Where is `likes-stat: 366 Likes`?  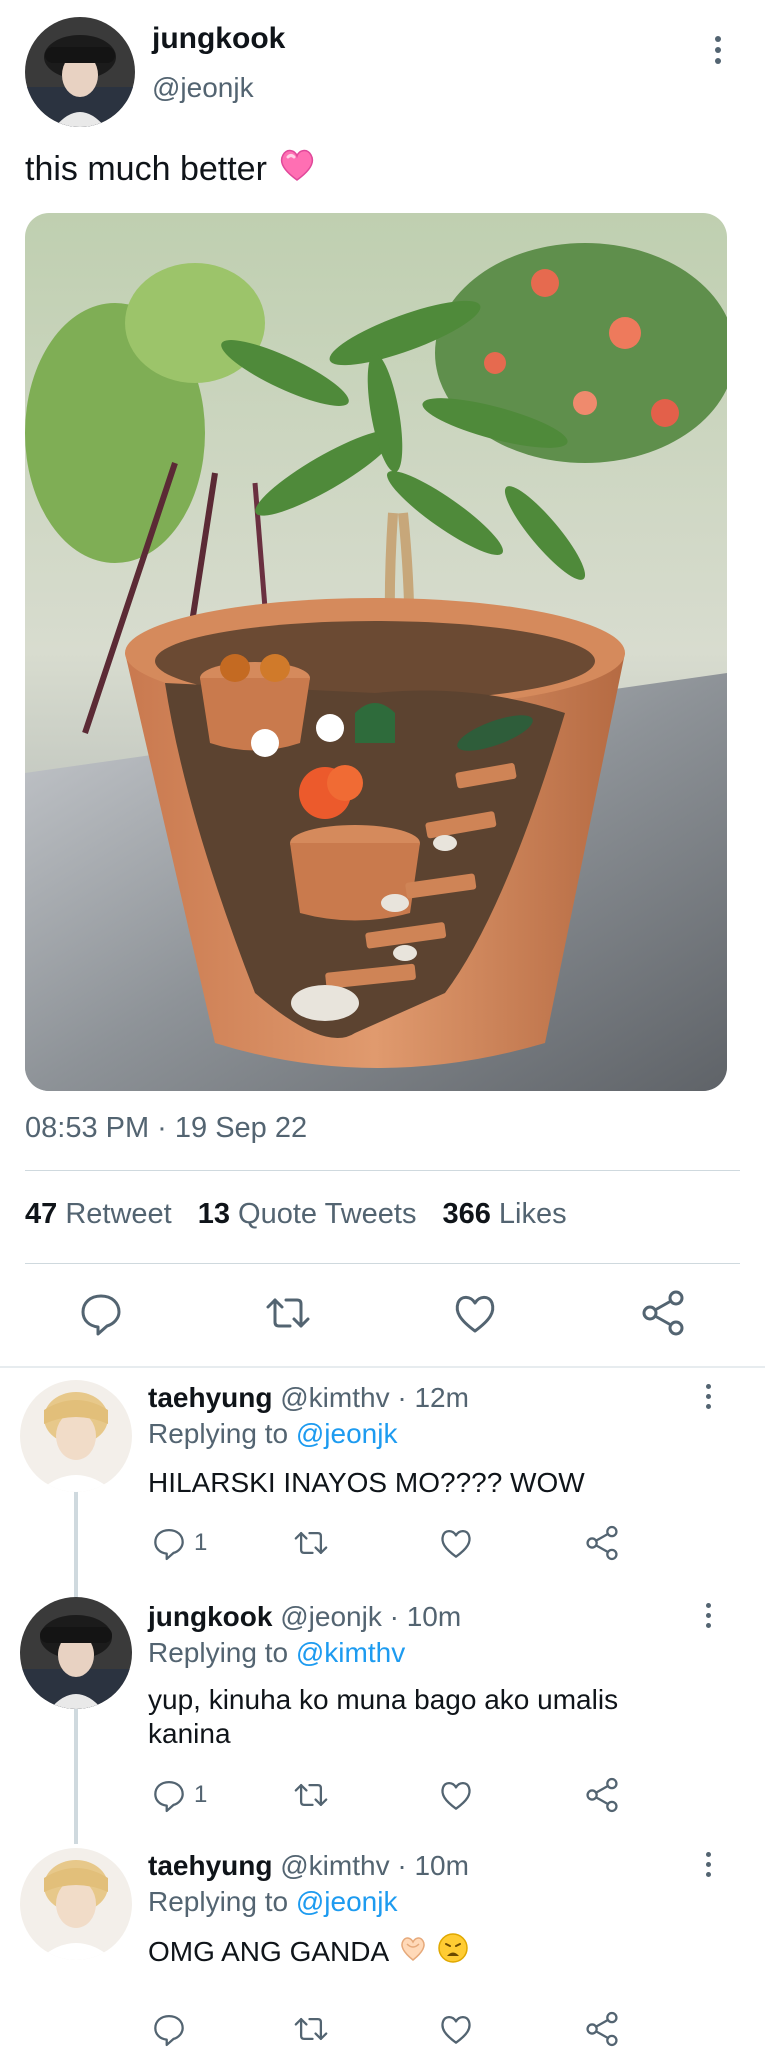
likes-stat: 366 Likes is located at coordinates (504, 1214).